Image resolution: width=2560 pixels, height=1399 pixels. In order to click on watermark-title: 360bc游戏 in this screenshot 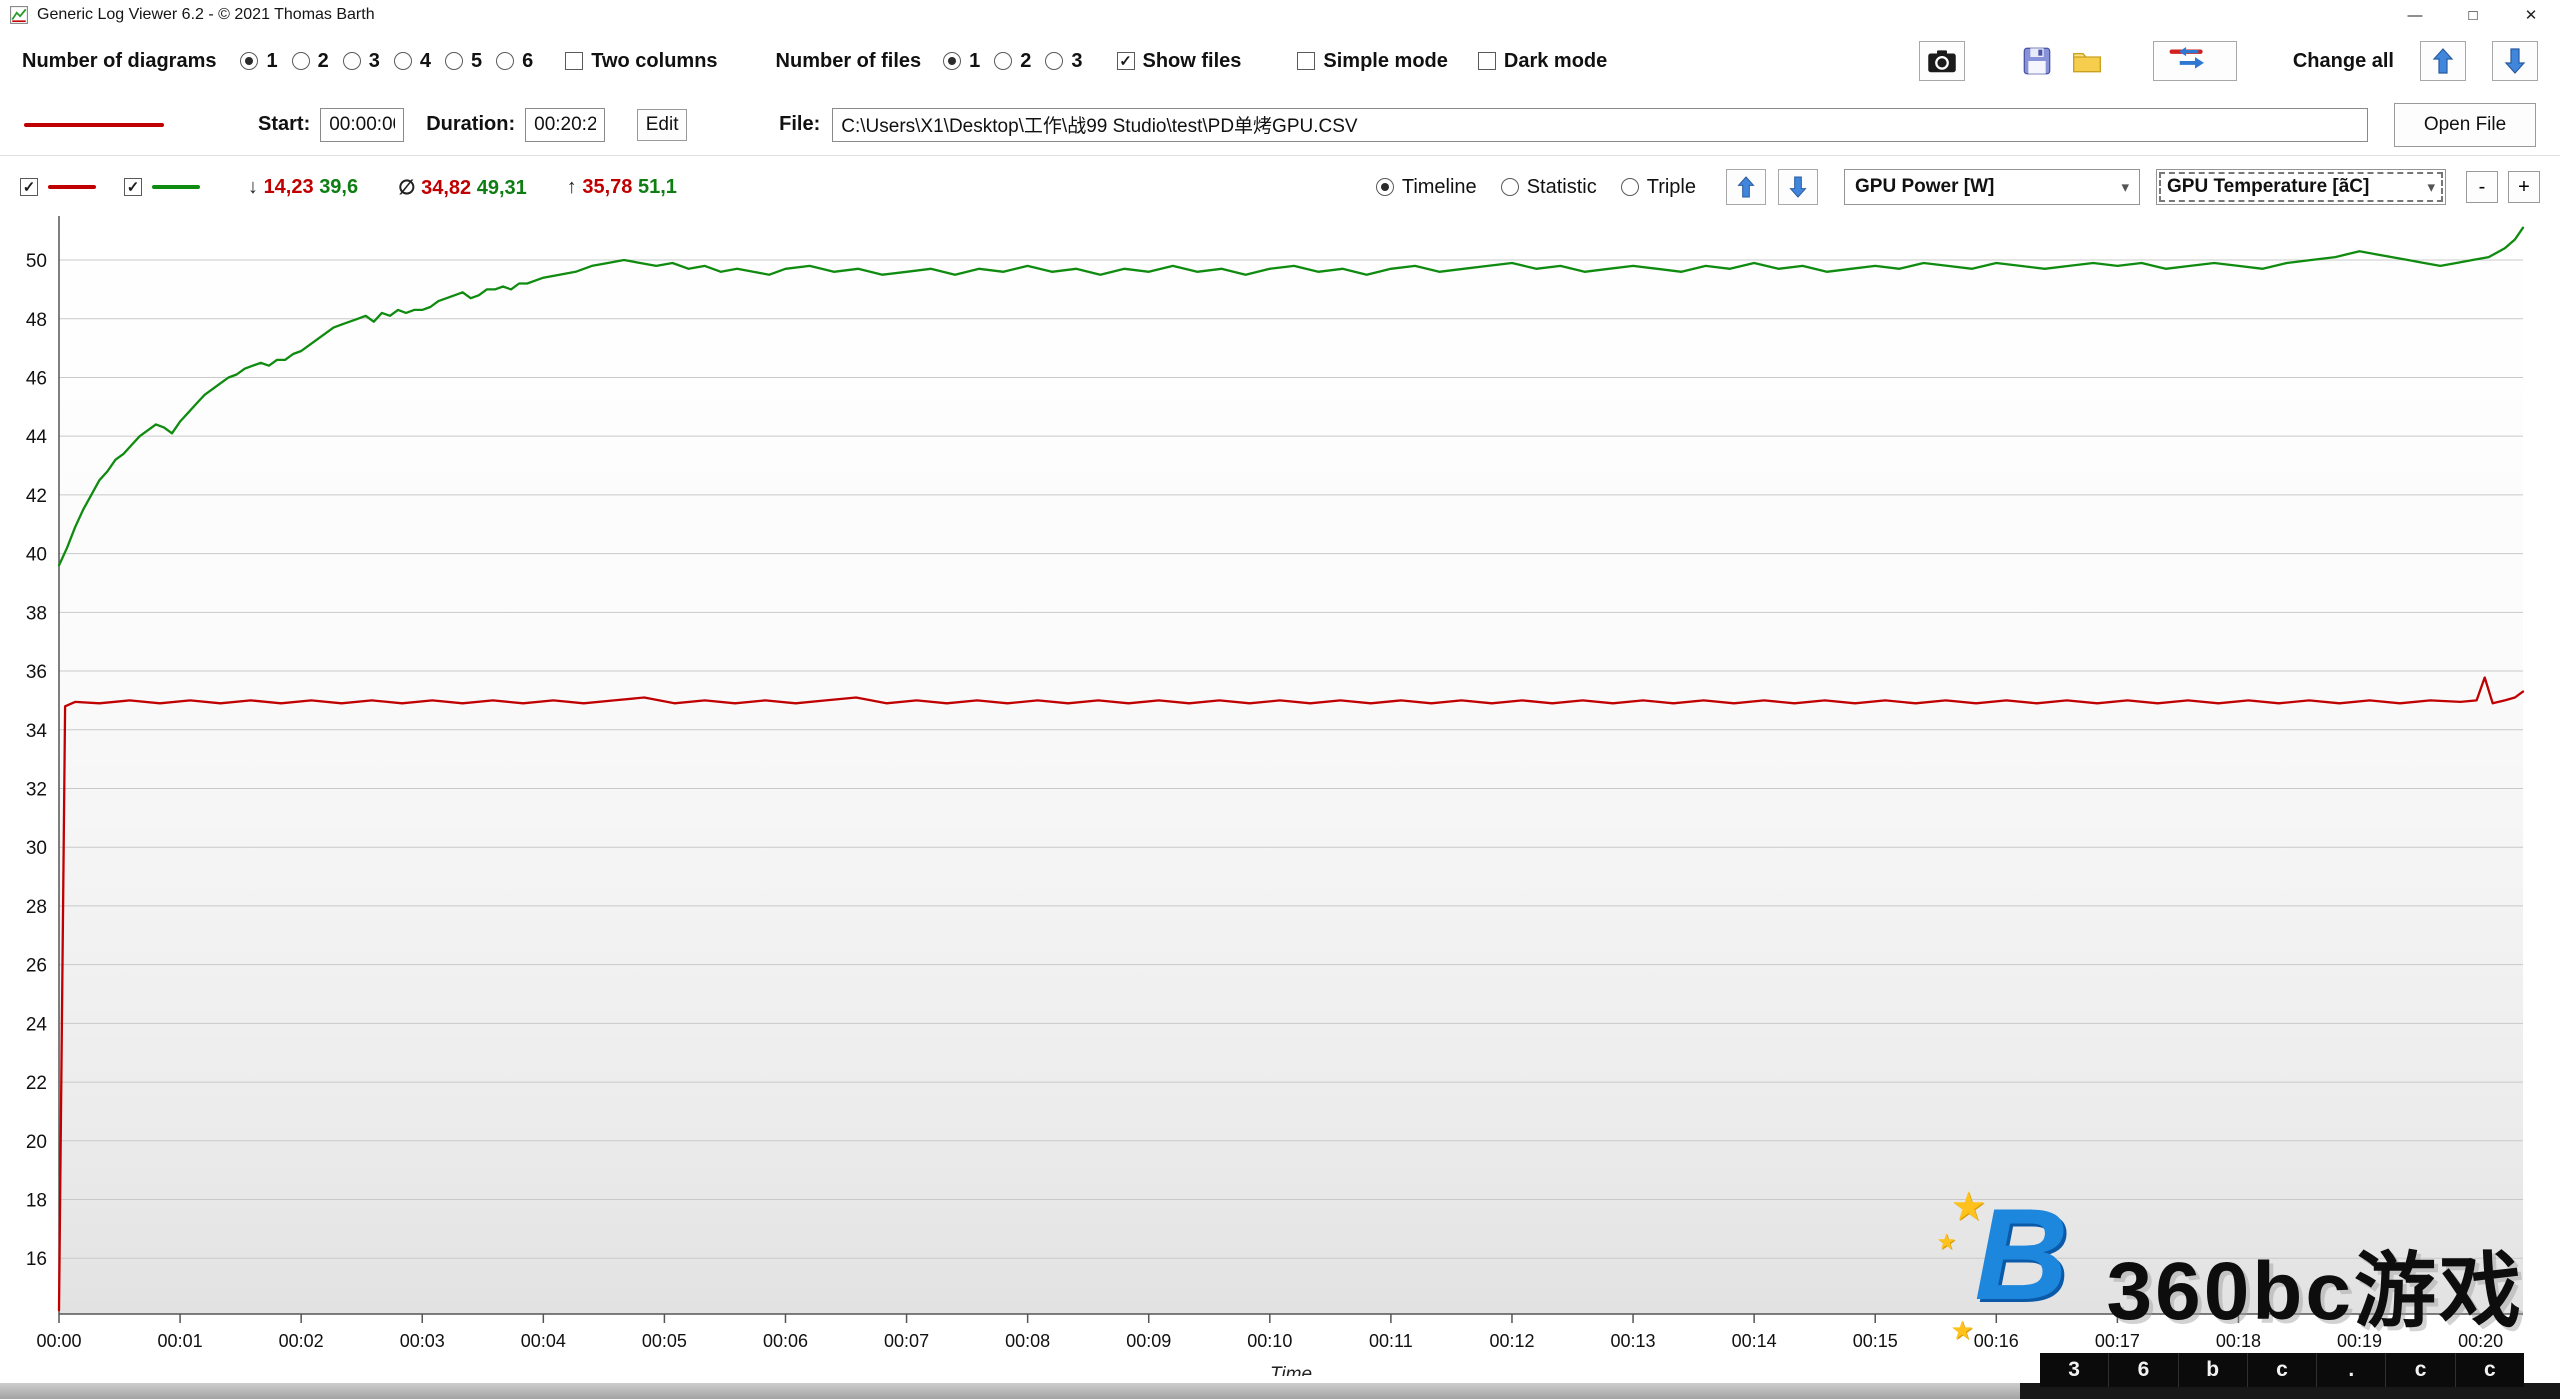, I will do `click(2315, 1291)`.